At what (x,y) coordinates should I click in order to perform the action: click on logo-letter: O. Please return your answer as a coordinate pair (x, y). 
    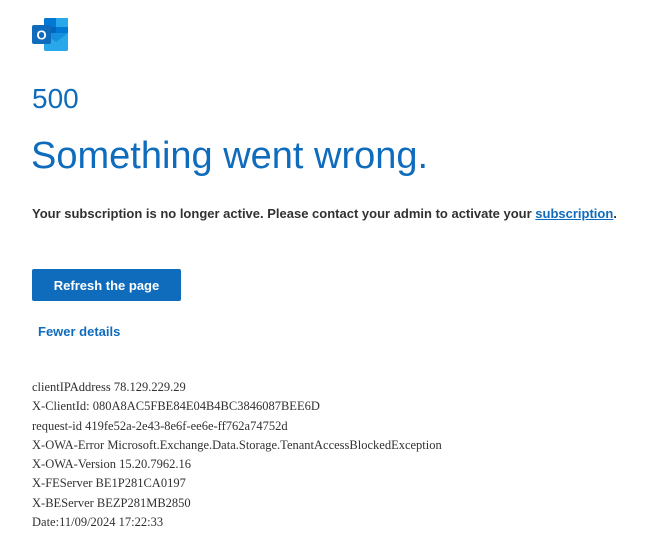
    Looking at the image, I should click on (41, 35).